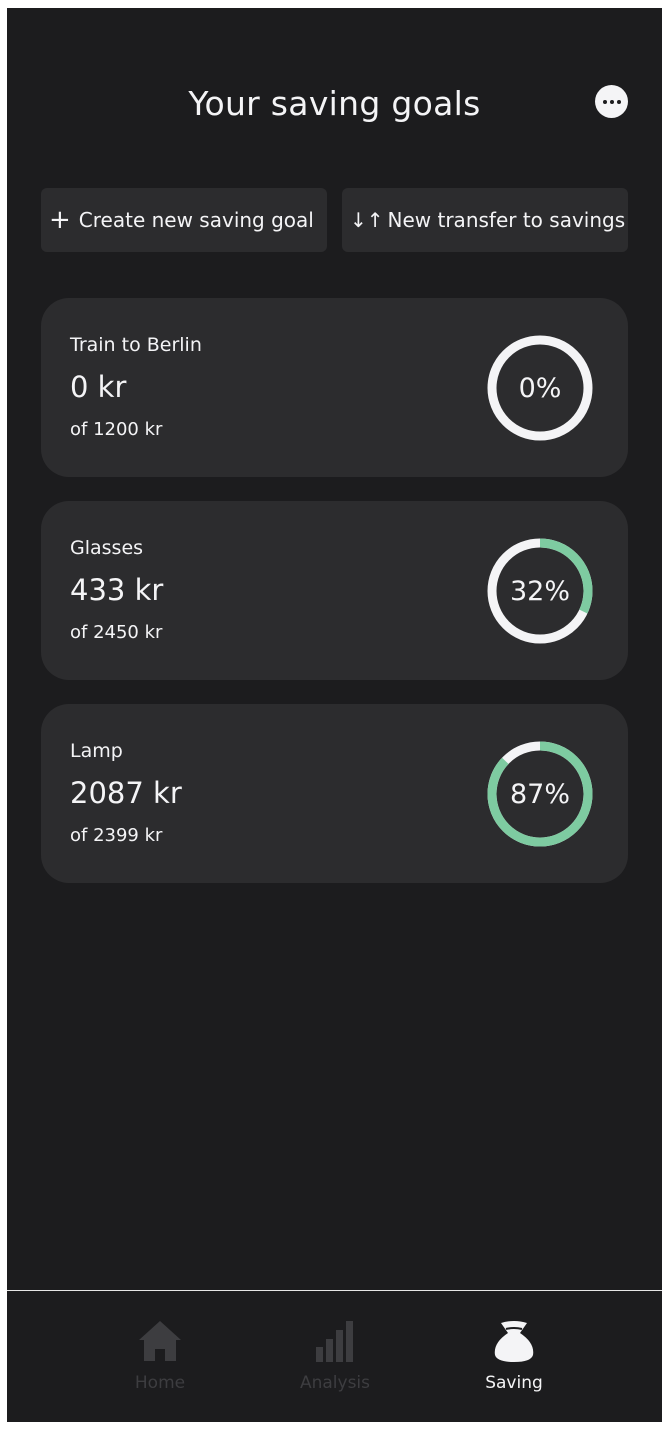  I want to click on progress-percent: 32%, so click(539, 591).